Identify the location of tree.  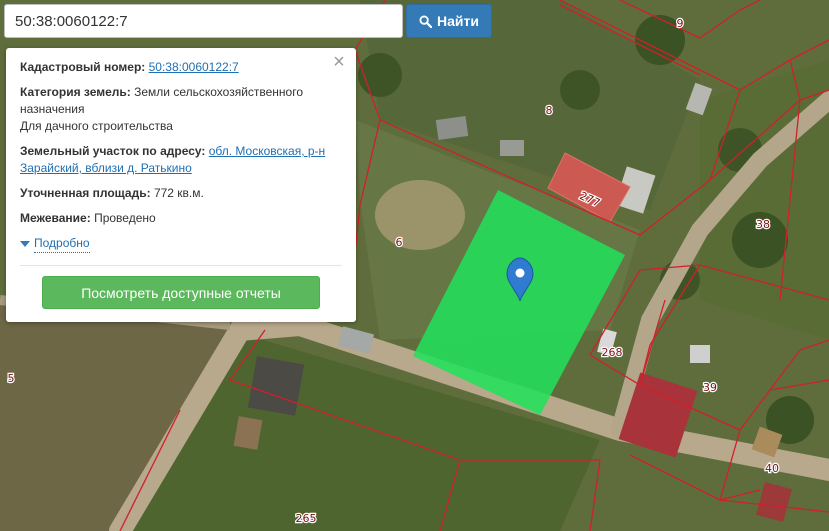
(580, 90).